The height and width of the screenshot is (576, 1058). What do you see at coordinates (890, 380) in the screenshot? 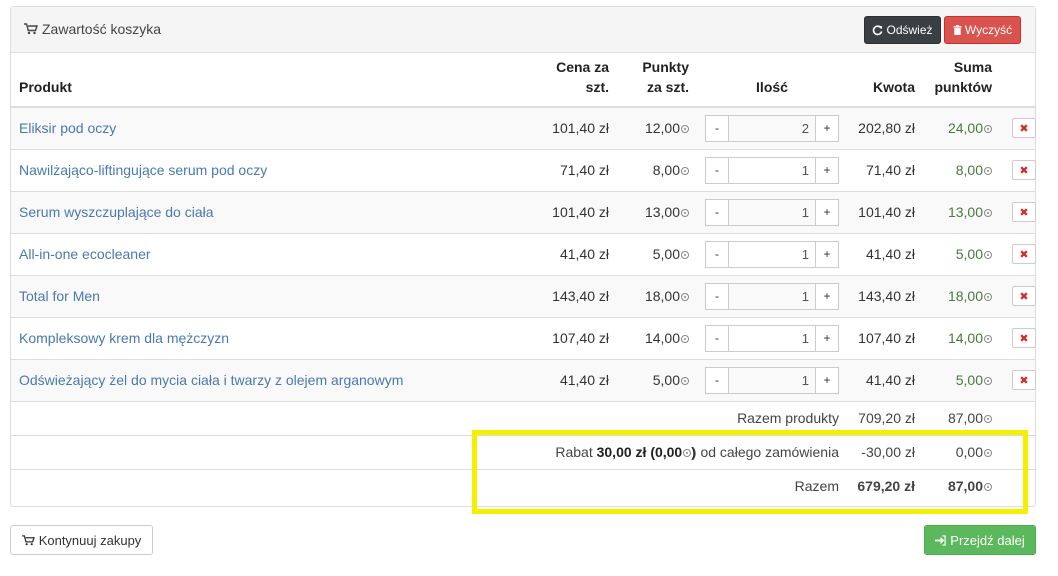
I see `line-amount: 41,40 zł` at bounding box center [890, 380].